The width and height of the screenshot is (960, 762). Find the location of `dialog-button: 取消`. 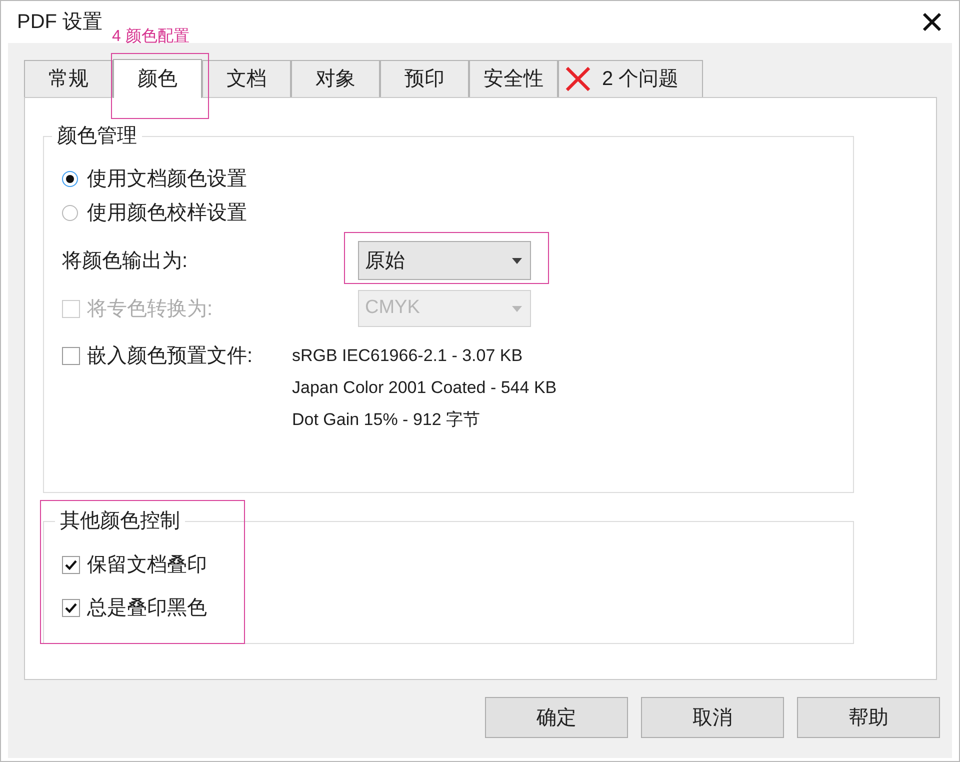

dialog-button: 取消 is located at coordinates (712, 717).